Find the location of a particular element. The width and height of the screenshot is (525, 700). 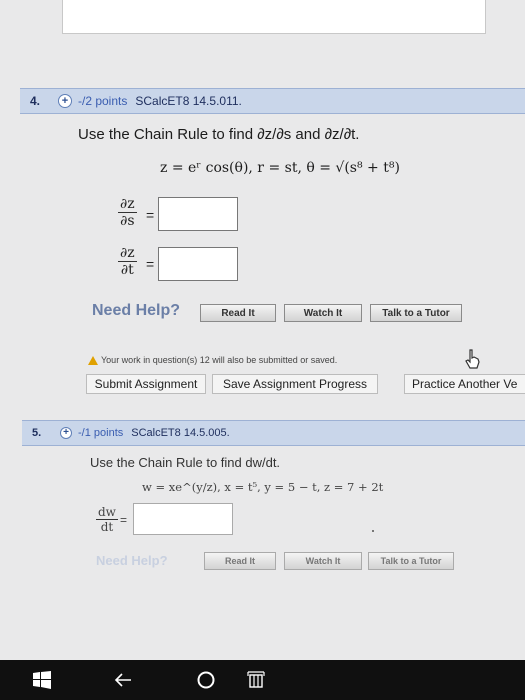

windows-taskbar is located at coordinates (262, 680).